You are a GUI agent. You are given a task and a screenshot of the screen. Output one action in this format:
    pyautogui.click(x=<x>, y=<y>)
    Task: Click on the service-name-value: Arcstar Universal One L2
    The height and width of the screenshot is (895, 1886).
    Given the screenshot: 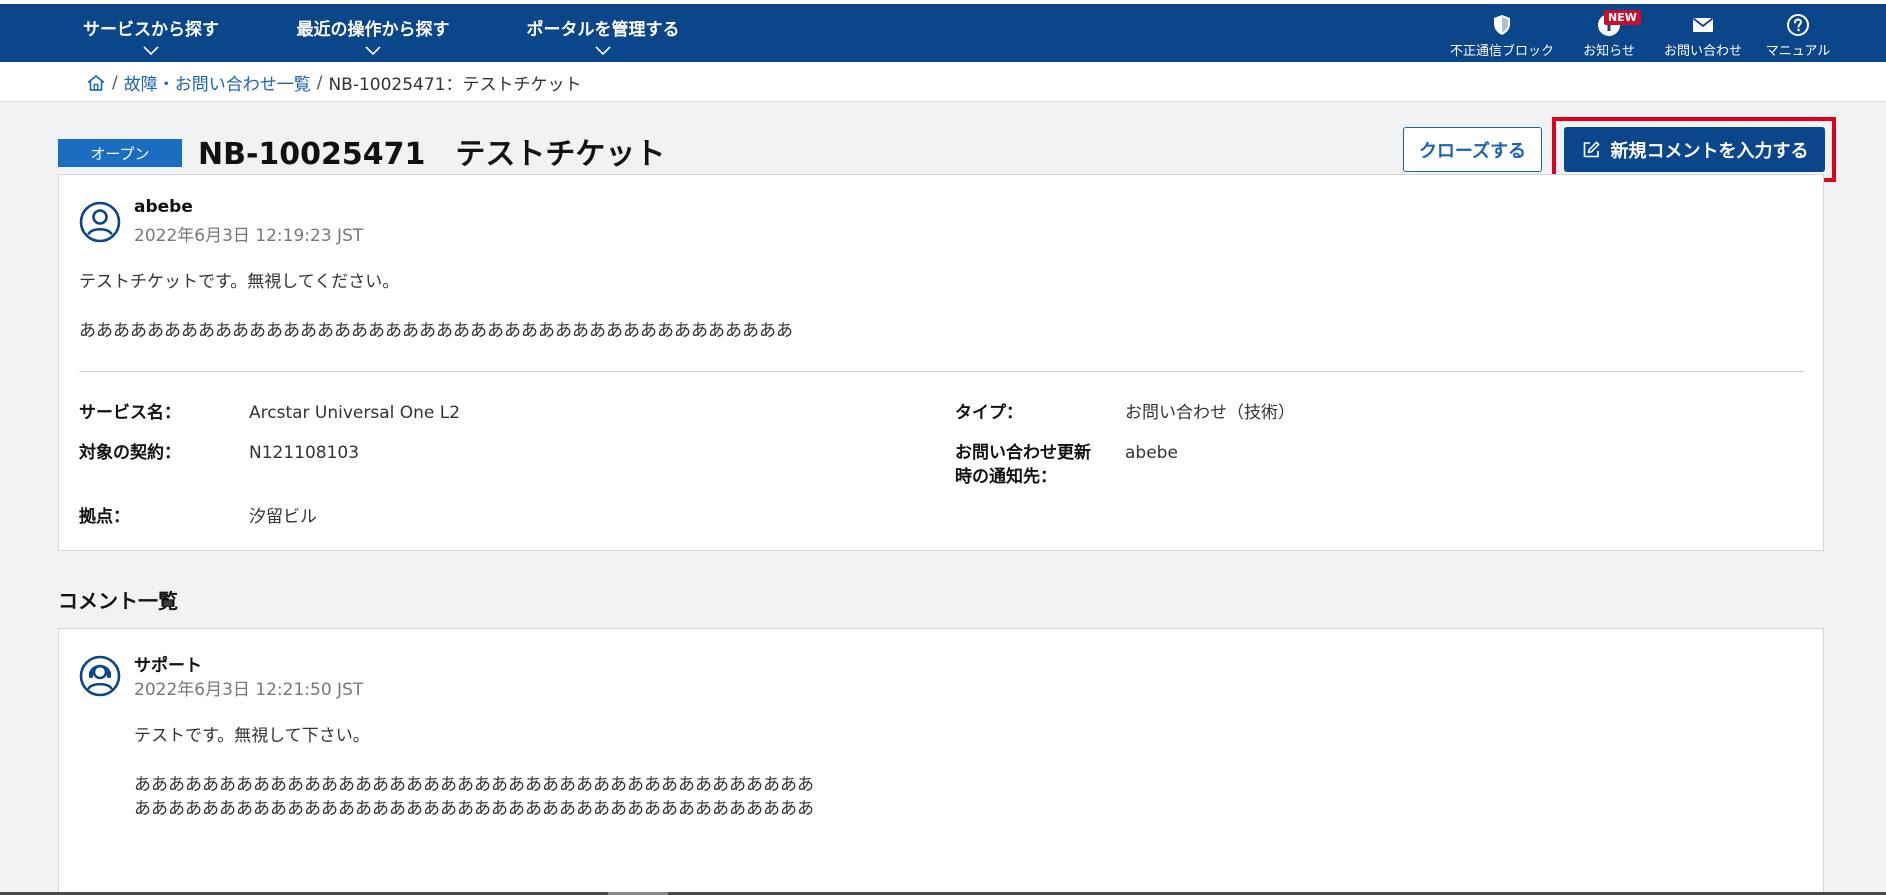 What is the action you would take?
    pyautogui.click(x=355, y=413)
    